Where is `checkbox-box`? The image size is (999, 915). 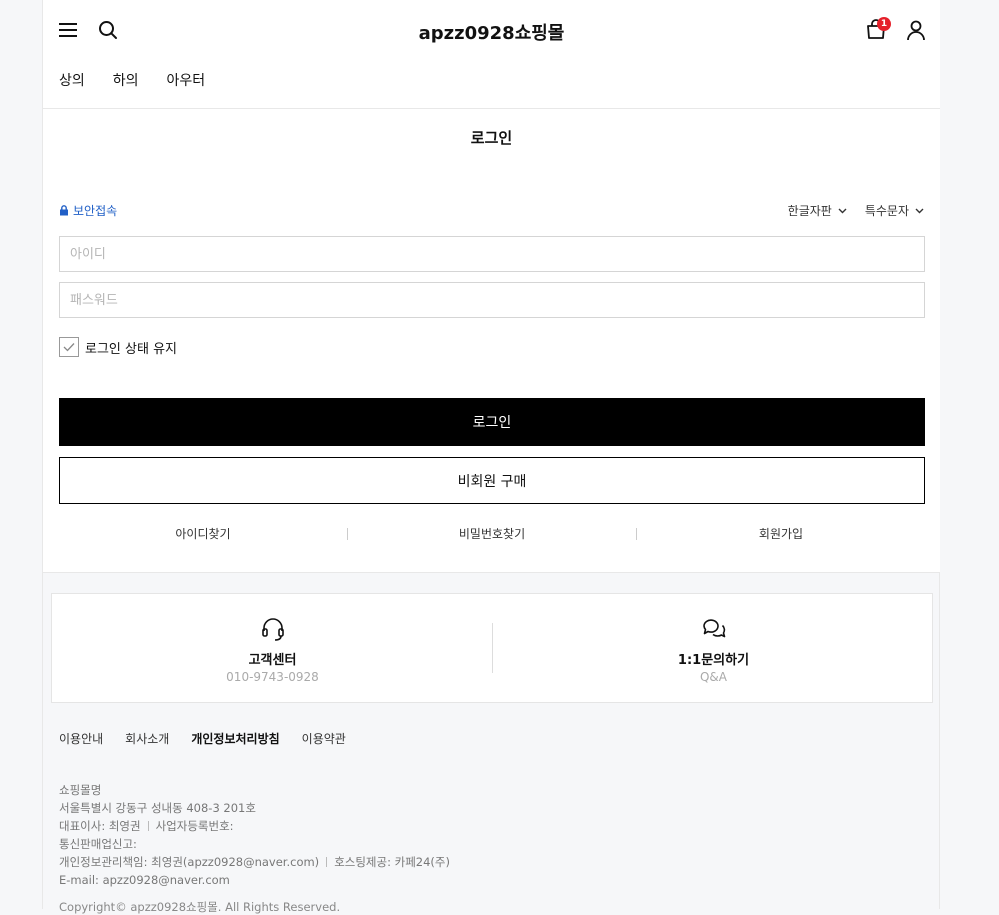 checkbox-box is located at coordinates (69, 347).